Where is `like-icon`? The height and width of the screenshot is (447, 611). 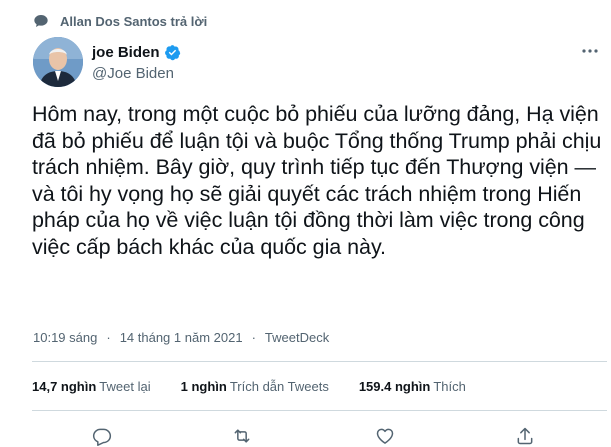 like-icon is located at coordinates (385, 436).